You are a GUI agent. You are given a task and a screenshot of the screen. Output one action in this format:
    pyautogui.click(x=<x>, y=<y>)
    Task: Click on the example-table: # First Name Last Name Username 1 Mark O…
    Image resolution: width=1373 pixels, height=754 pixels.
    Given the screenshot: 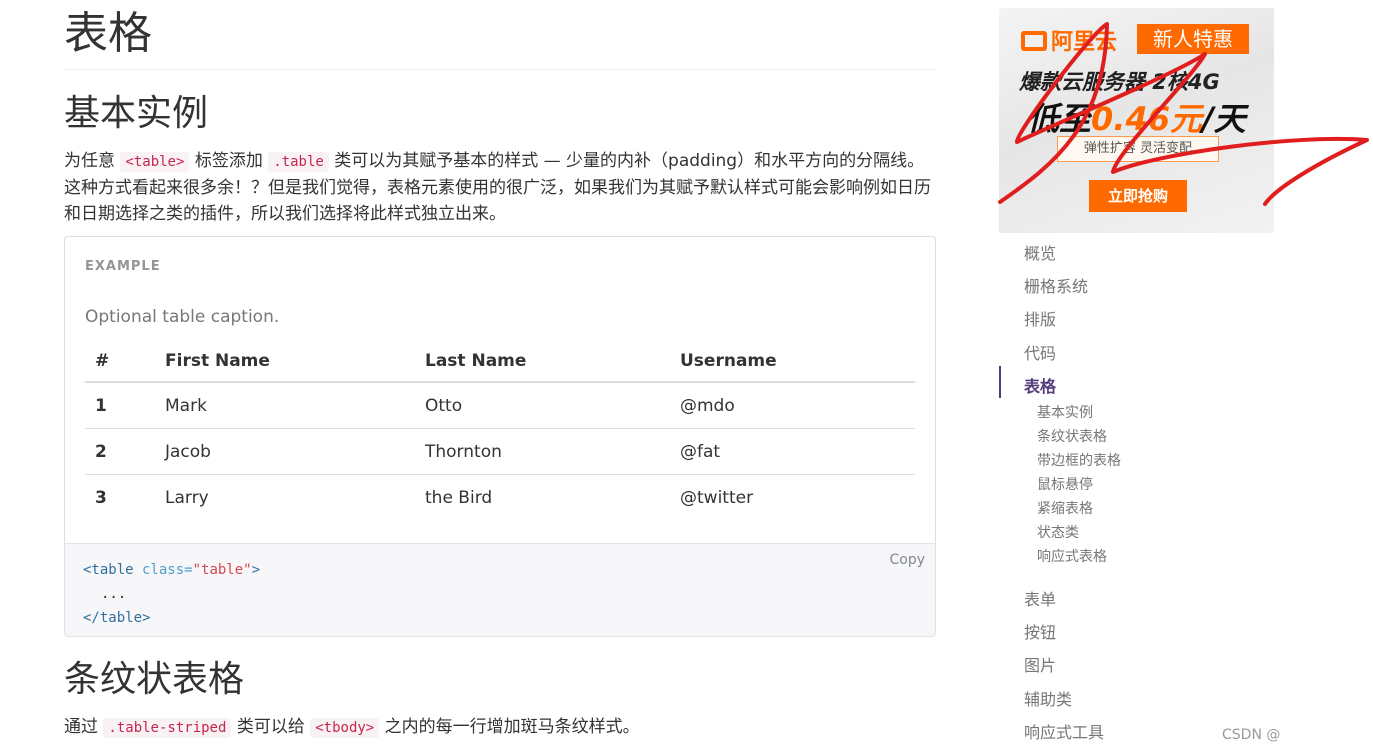 What is the action you would take?
    pyautogui.click(x=500, y=429)
    